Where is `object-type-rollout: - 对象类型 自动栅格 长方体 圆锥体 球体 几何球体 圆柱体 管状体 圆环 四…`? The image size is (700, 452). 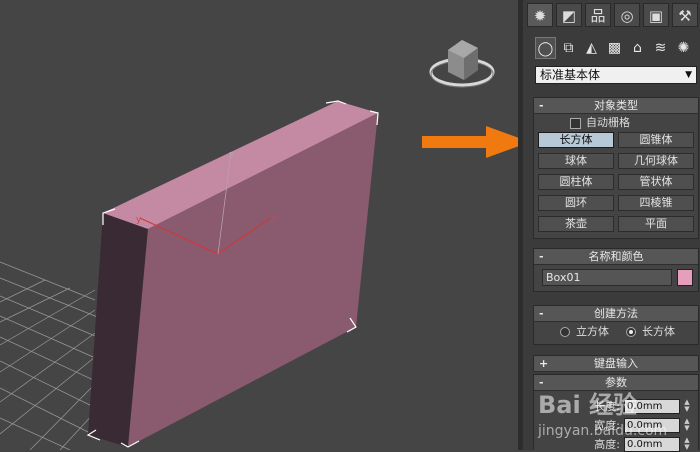 object-type-rollout: - 对象类型 自动栅格 长方体 圆锥体 球体 几何球体 圆柱体 管状体 圆环 四… is located at coordinates (616, 168).